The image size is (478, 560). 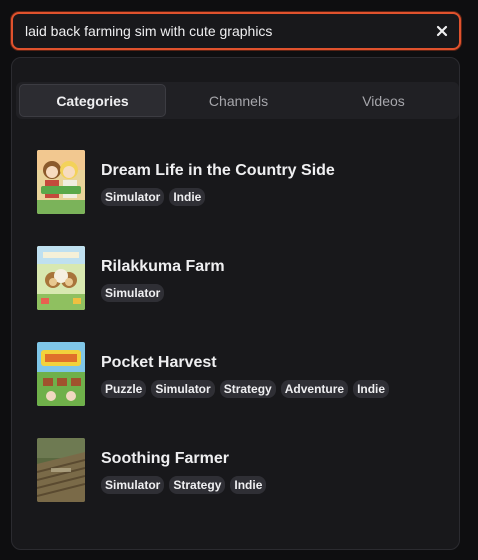 What do you see at coordinates (218, 197) in the screenshot?
I see `tag-list: Simulator Indie` at bounding box center [218, 197].